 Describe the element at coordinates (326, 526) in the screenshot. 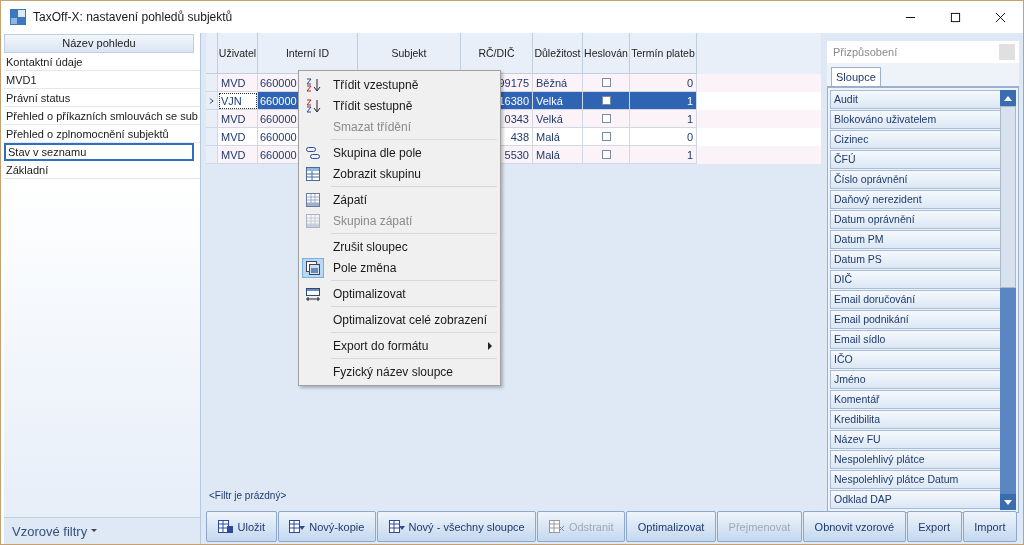

I see `toolbar-button: Nový-kopie` at that location.